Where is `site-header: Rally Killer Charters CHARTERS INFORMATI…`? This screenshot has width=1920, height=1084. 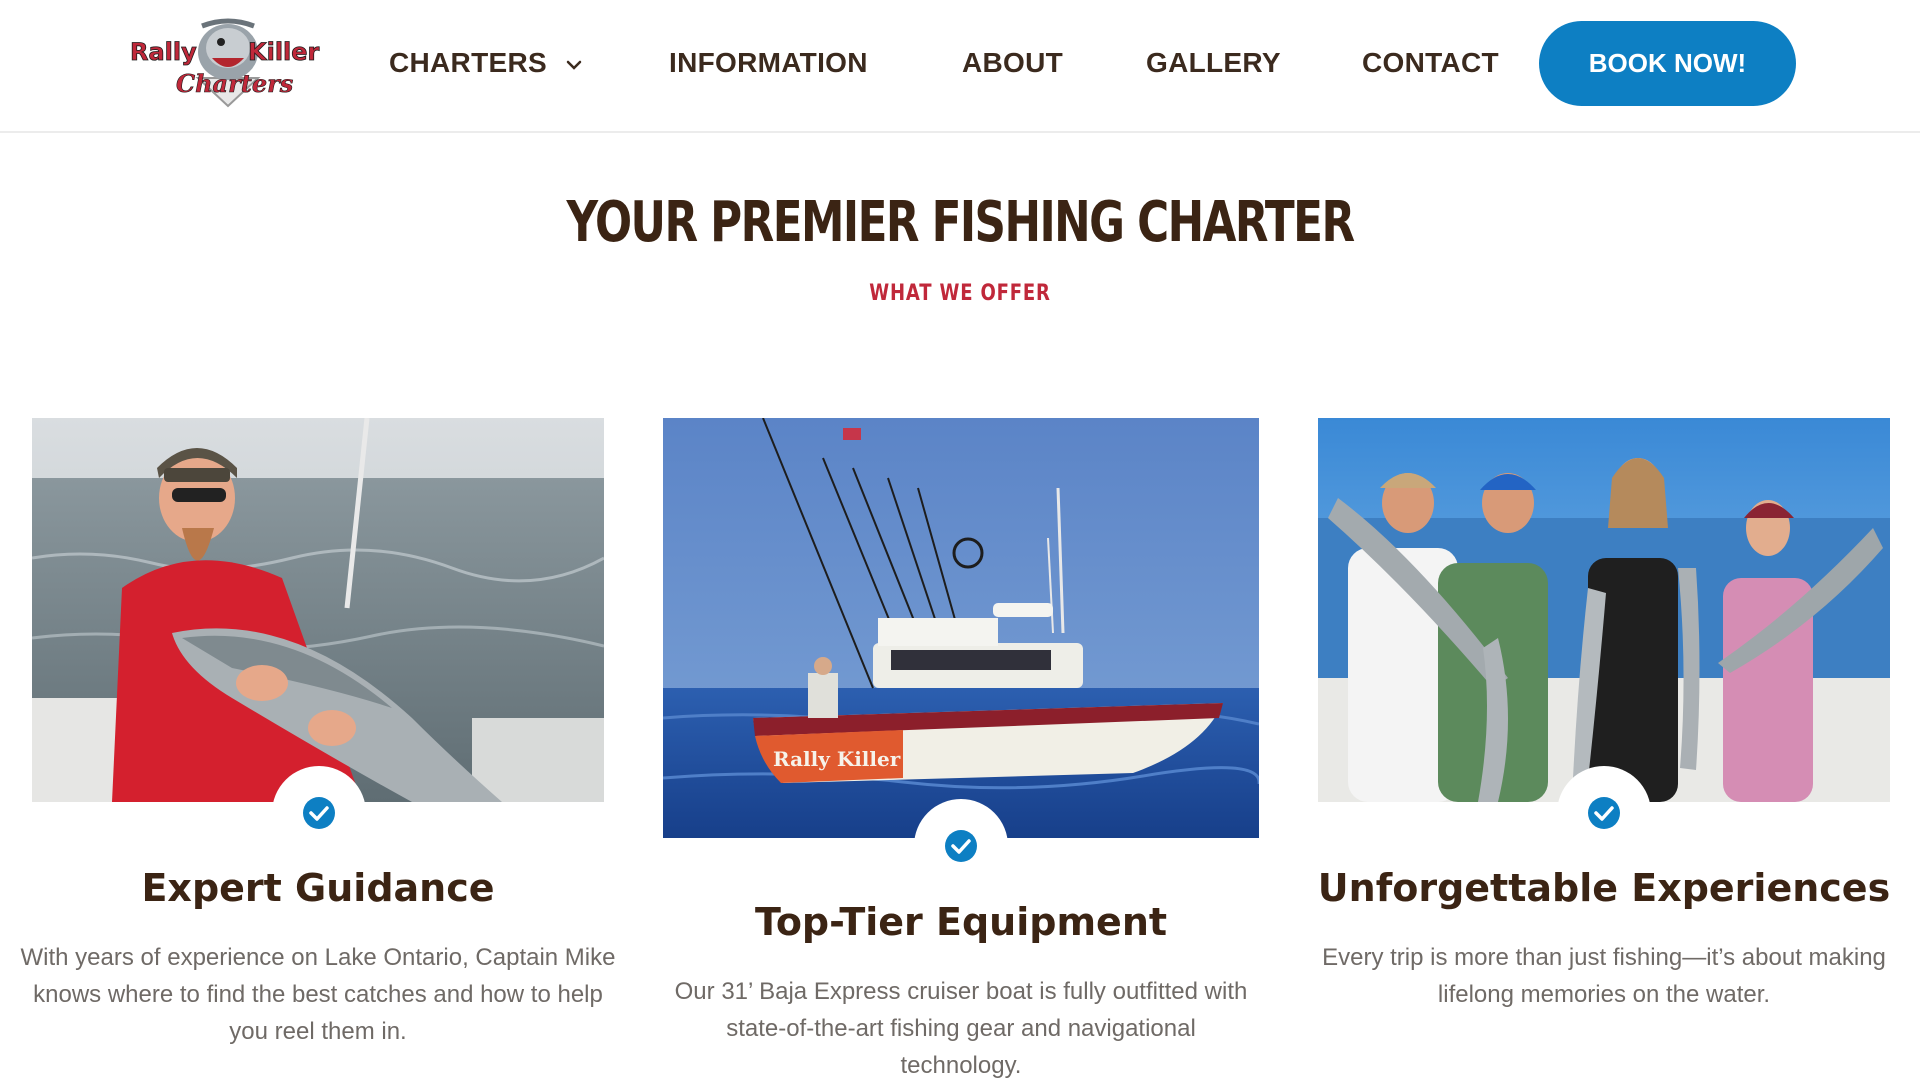 site-header: Rally Killer Charters CHARTERS INFORMATI… is located at coordinates (960, 66).